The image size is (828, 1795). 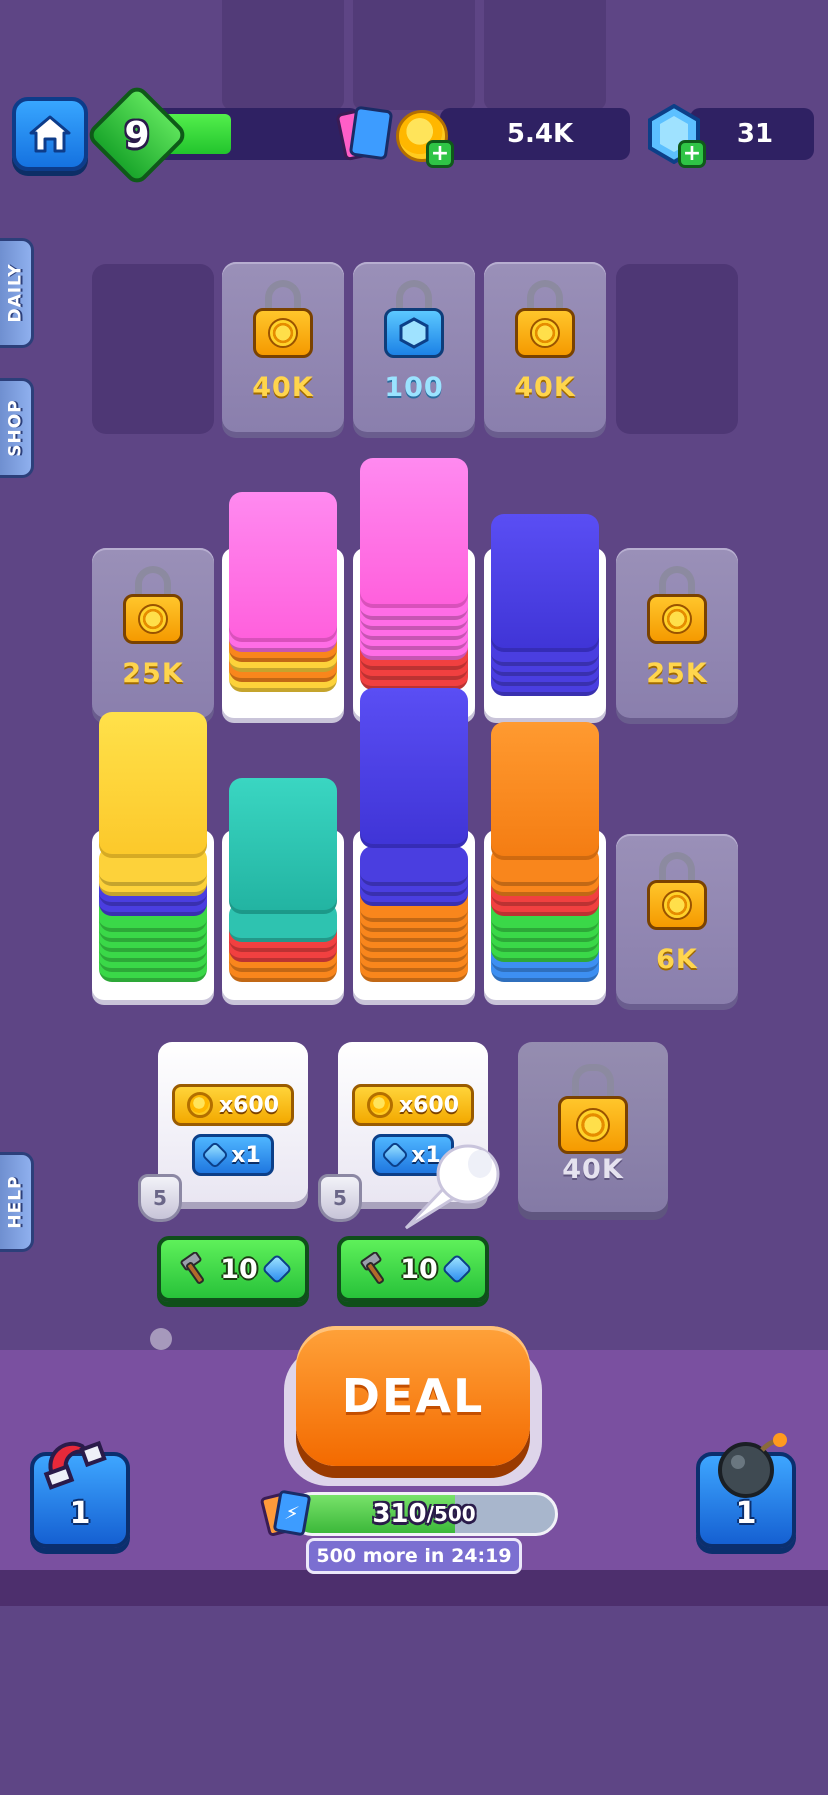 I want to click on locked-reward-slot: 40K, so click(x=593, y=1127).